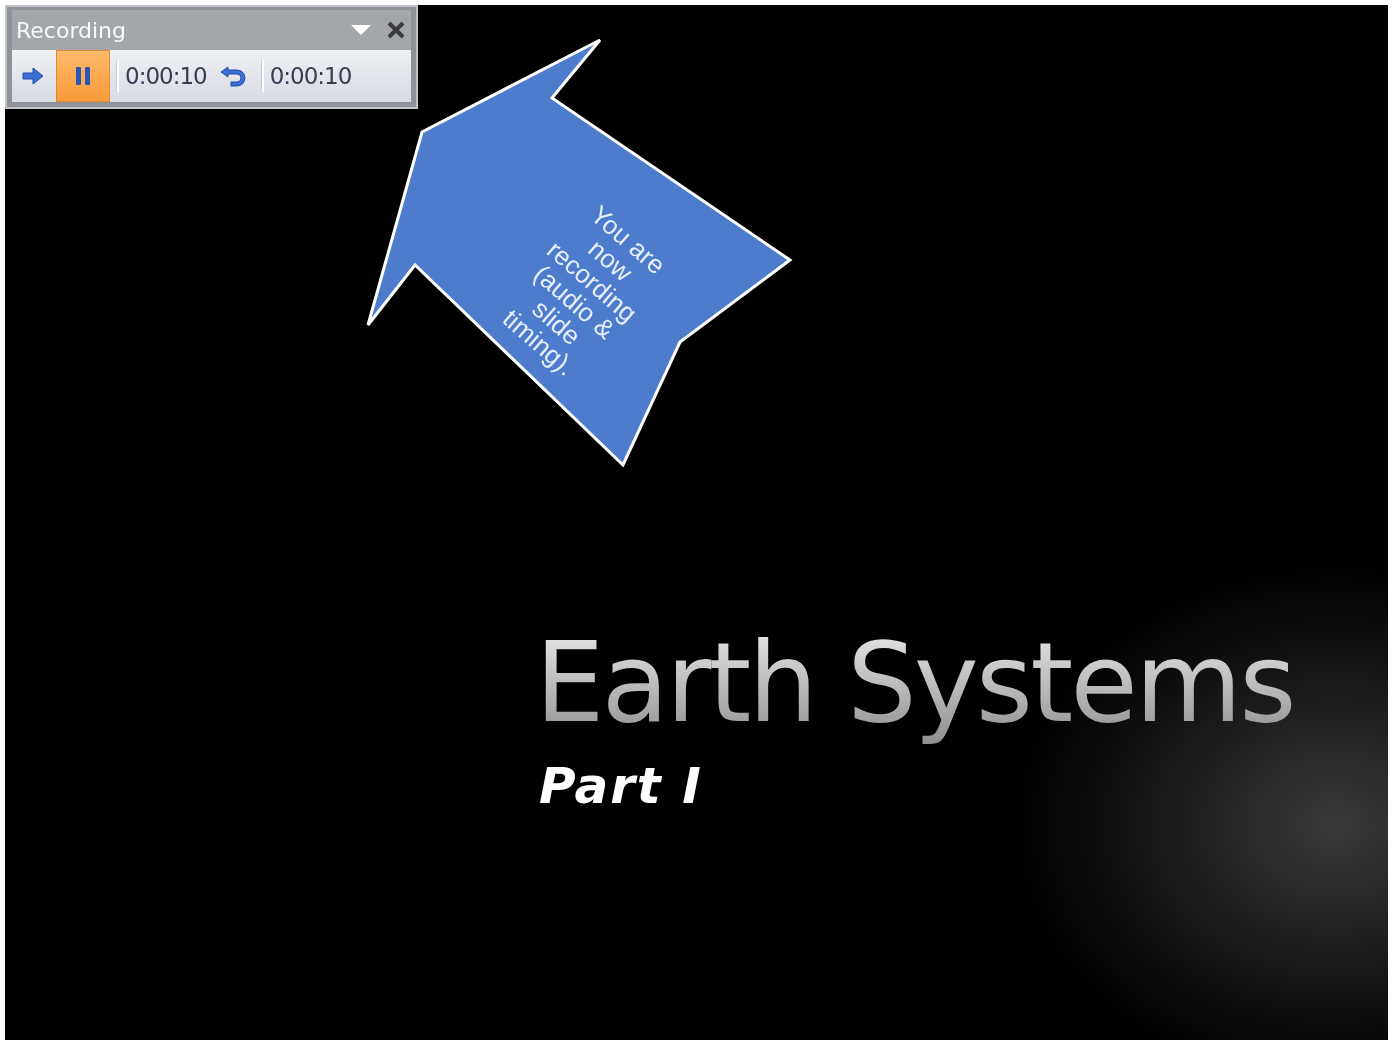  I want to click on total-time: 0:00:10, so click(310, 76).